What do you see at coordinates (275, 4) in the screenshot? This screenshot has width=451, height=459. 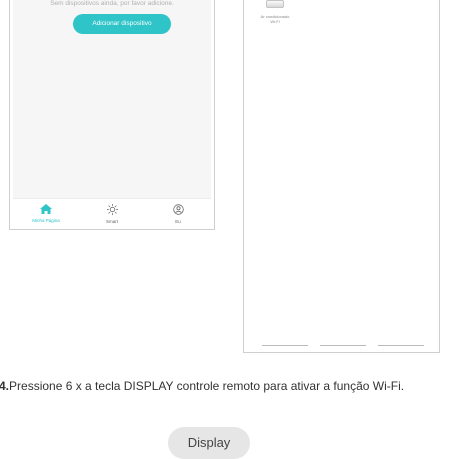 I see `air-conditioner-icon` at bounding box center [275, 4].